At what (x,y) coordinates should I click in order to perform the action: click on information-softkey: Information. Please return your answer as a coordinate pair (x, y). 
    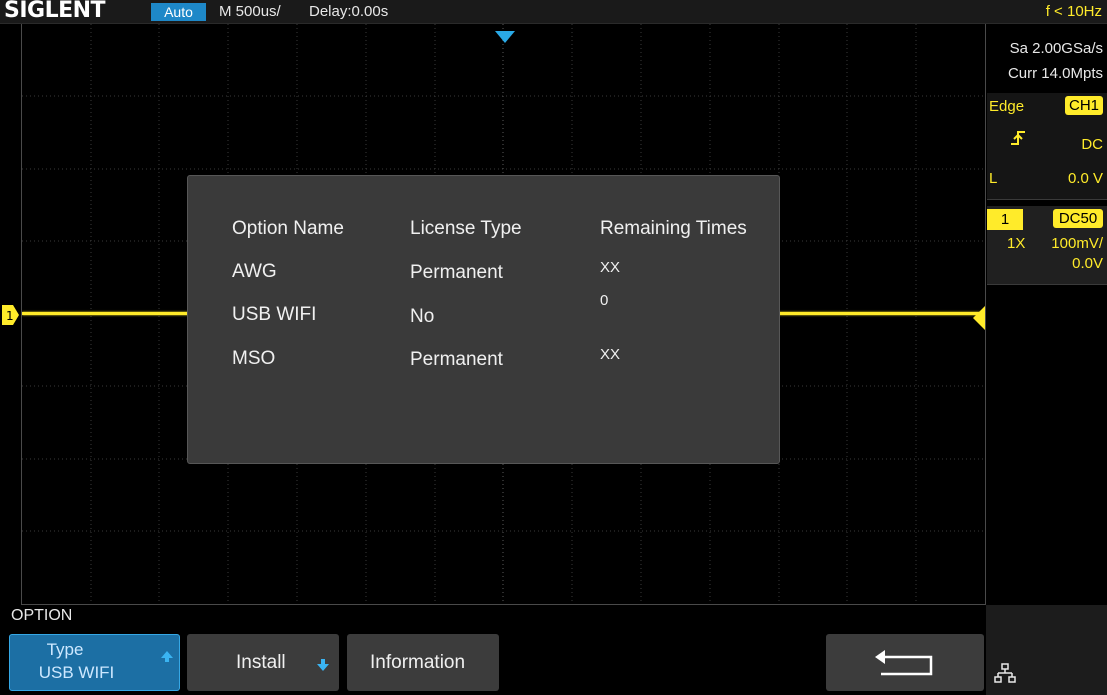
    Looking at the image, I should click on (423, 662).